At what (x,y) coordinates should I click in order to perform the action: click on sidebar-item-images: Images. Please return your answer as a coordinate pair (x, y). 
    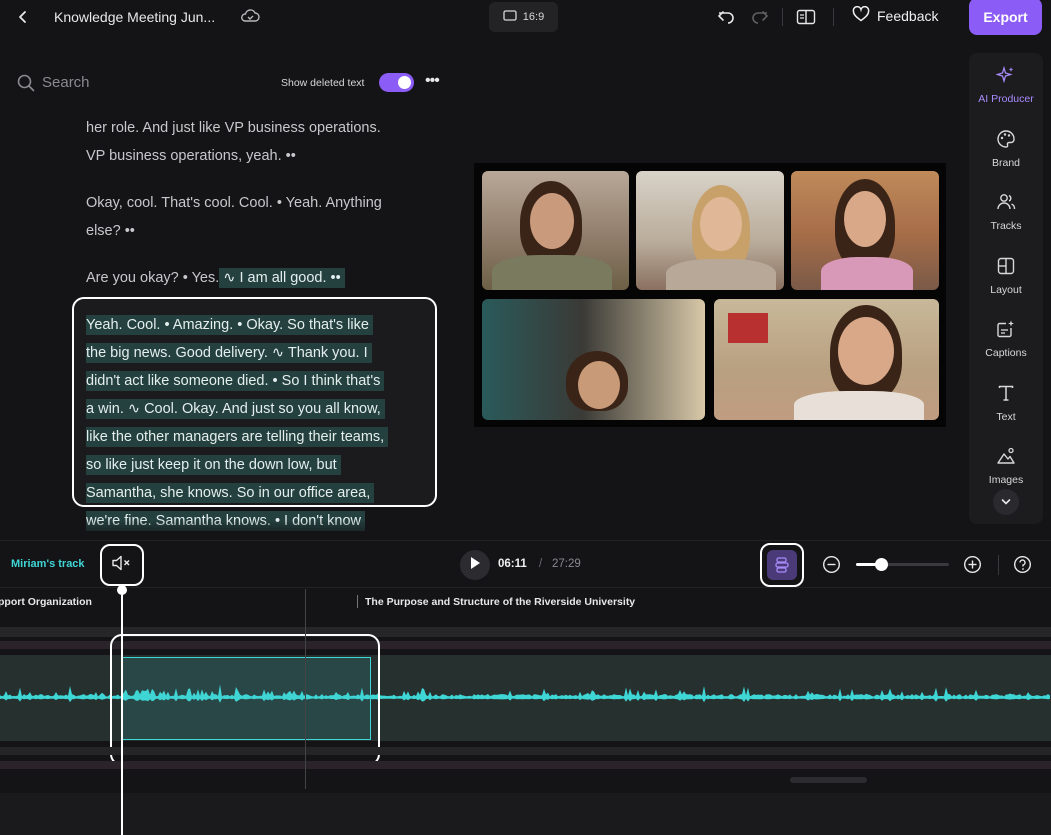
    Looking at the image, I should click on (1006, 466).